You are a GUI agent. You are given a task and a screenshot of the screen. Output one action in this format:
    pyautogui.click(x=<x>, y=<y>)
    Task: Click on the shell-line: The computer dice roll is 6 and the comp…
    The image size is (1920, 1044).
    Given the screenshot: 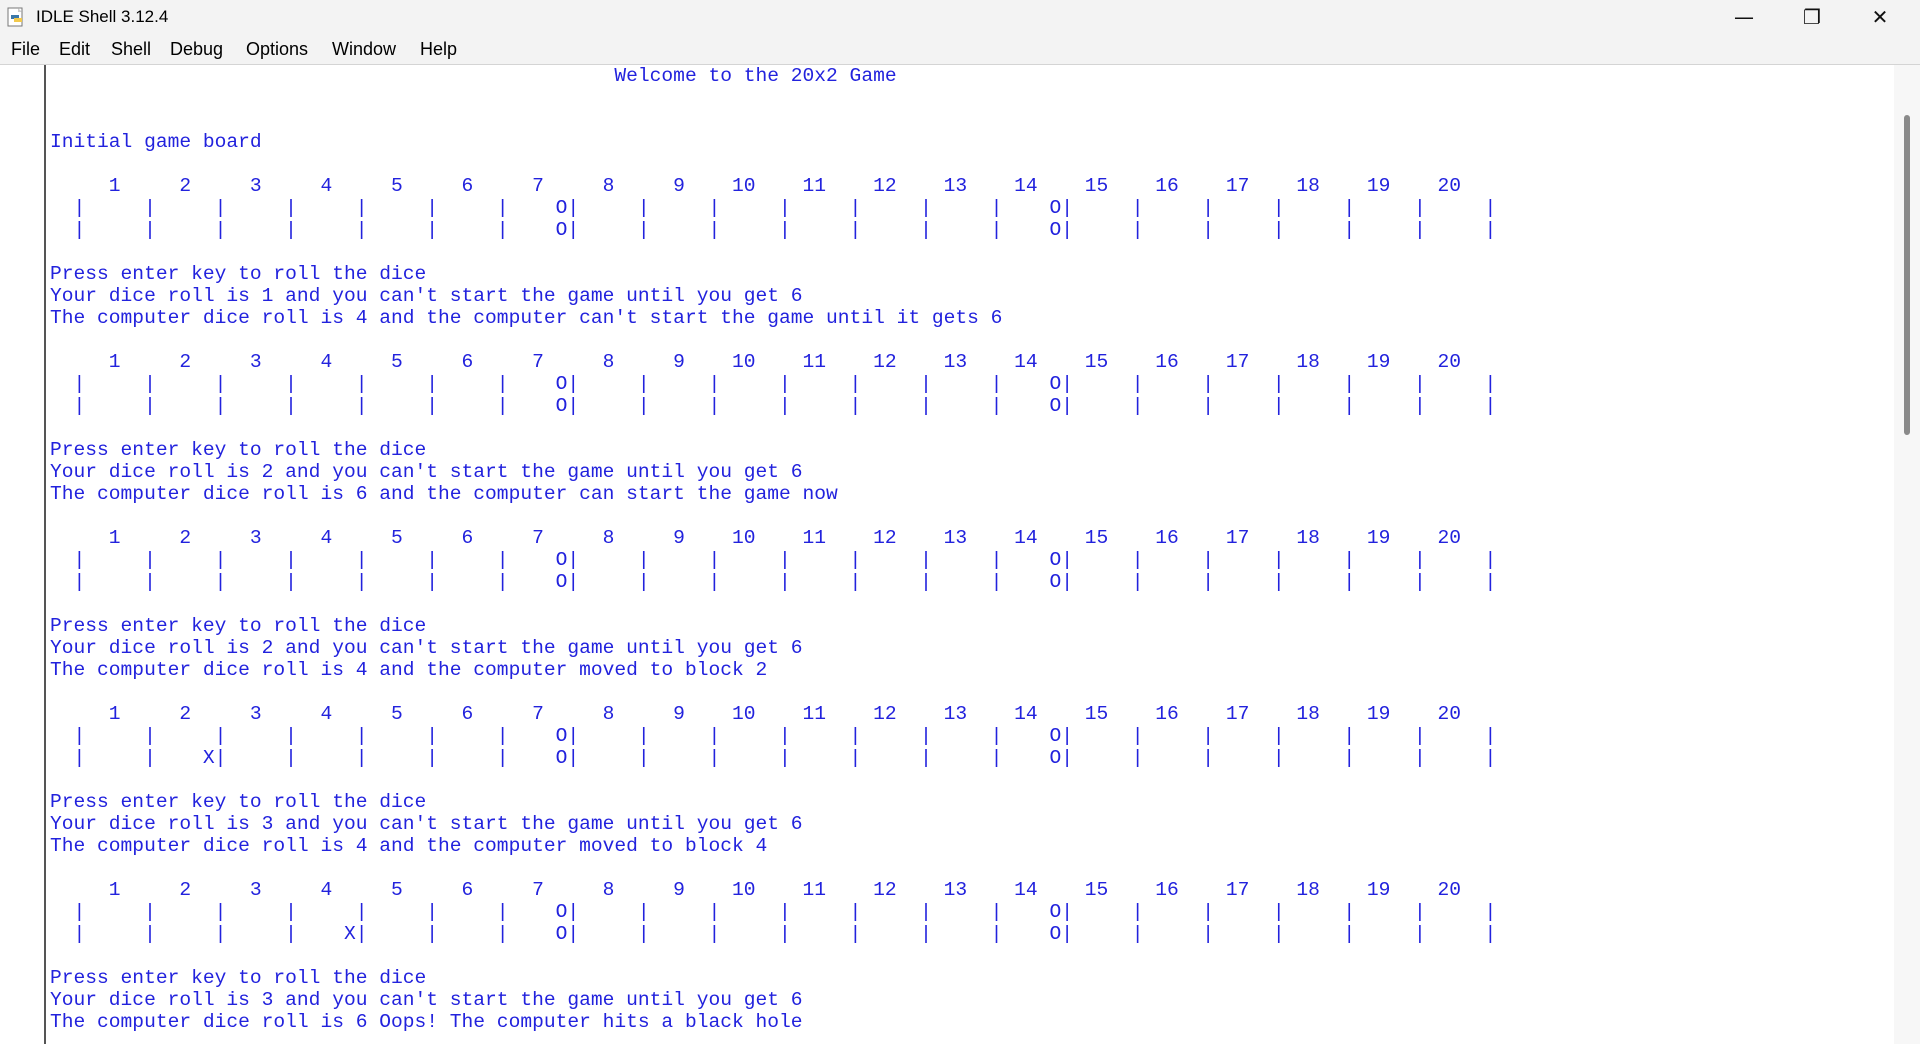 What is the action you would take?
    pyautogui.click(x=444, y=494)
    